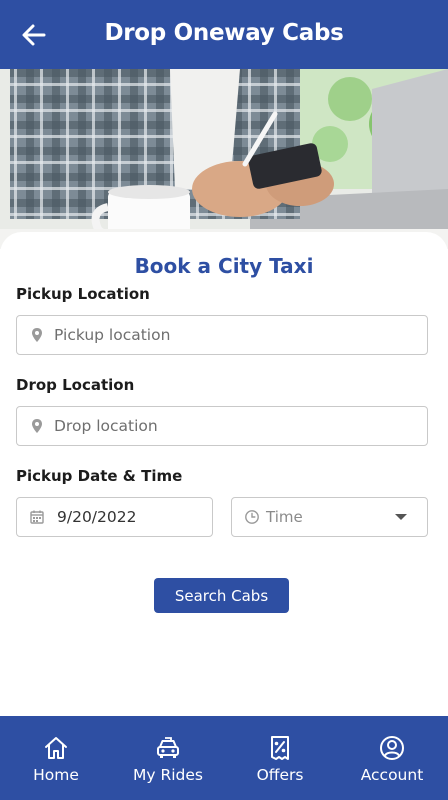 The width and height of the screenshot is (448, 800). What do you see at coordinates (168, 775) in the screenshot?
I see `nav-label-my-rides: My Rides` at bounding box center [168, 775].